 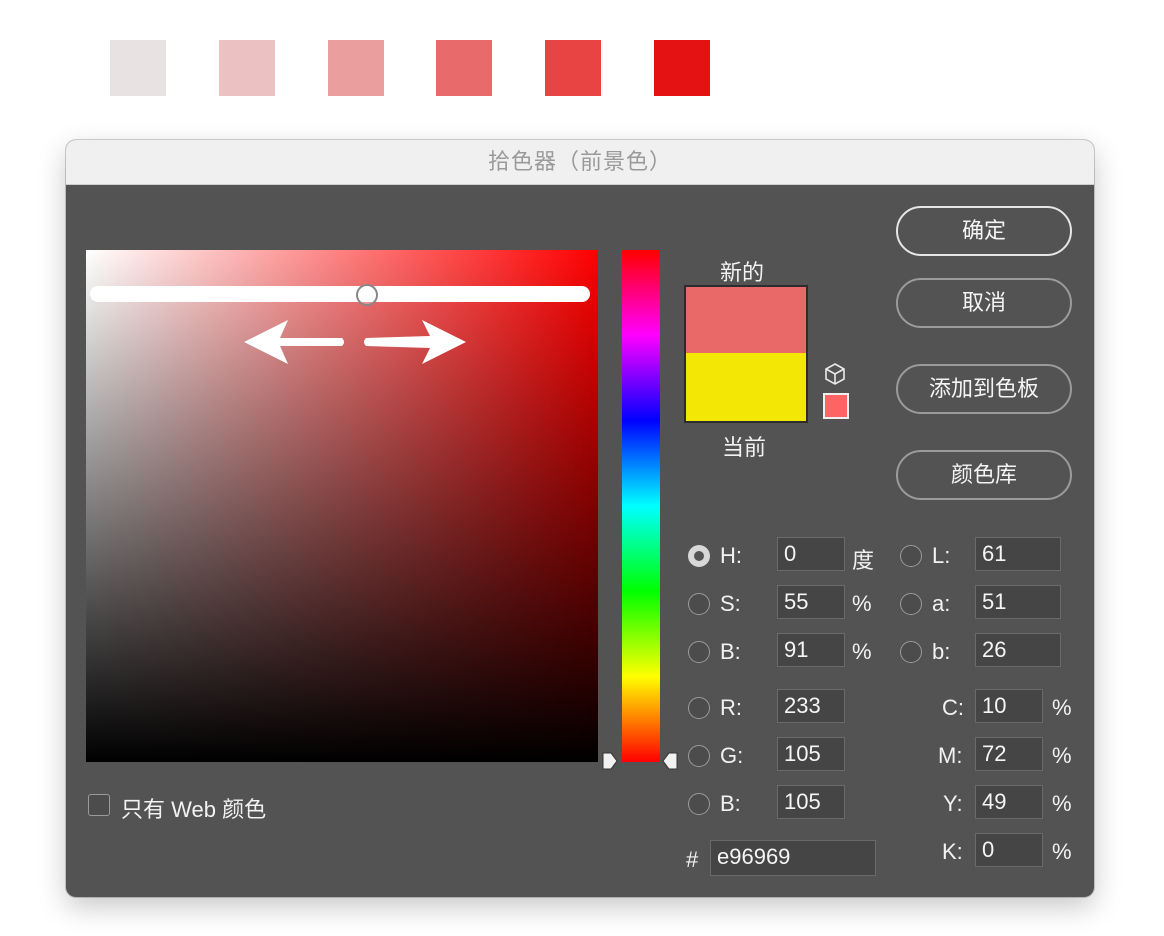 I want to click on g-input: 105, so click(x=811, y=754).